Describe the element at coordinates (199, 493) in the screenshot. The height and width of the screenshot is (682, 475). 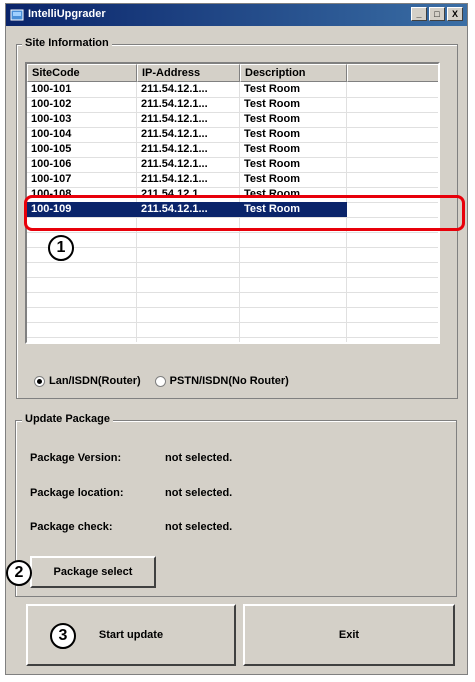
I see `package-location-value: not selected.` at that location.